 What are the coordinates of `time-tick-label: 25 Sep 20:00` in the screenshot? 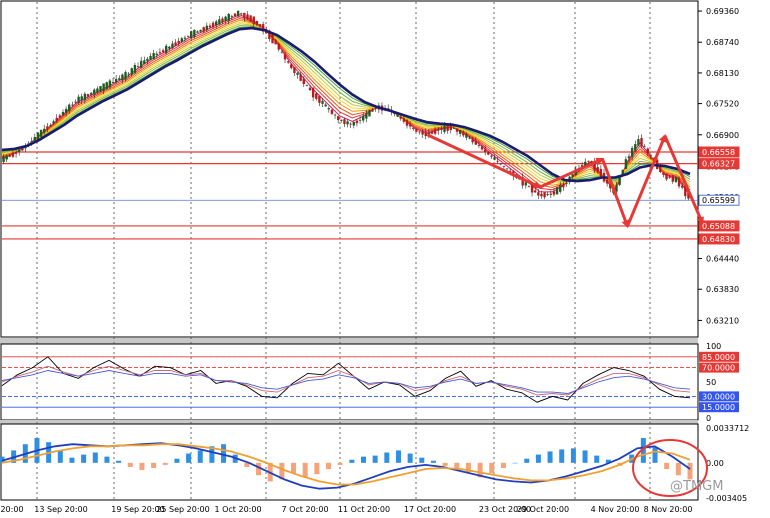 It's located at (182, 509).